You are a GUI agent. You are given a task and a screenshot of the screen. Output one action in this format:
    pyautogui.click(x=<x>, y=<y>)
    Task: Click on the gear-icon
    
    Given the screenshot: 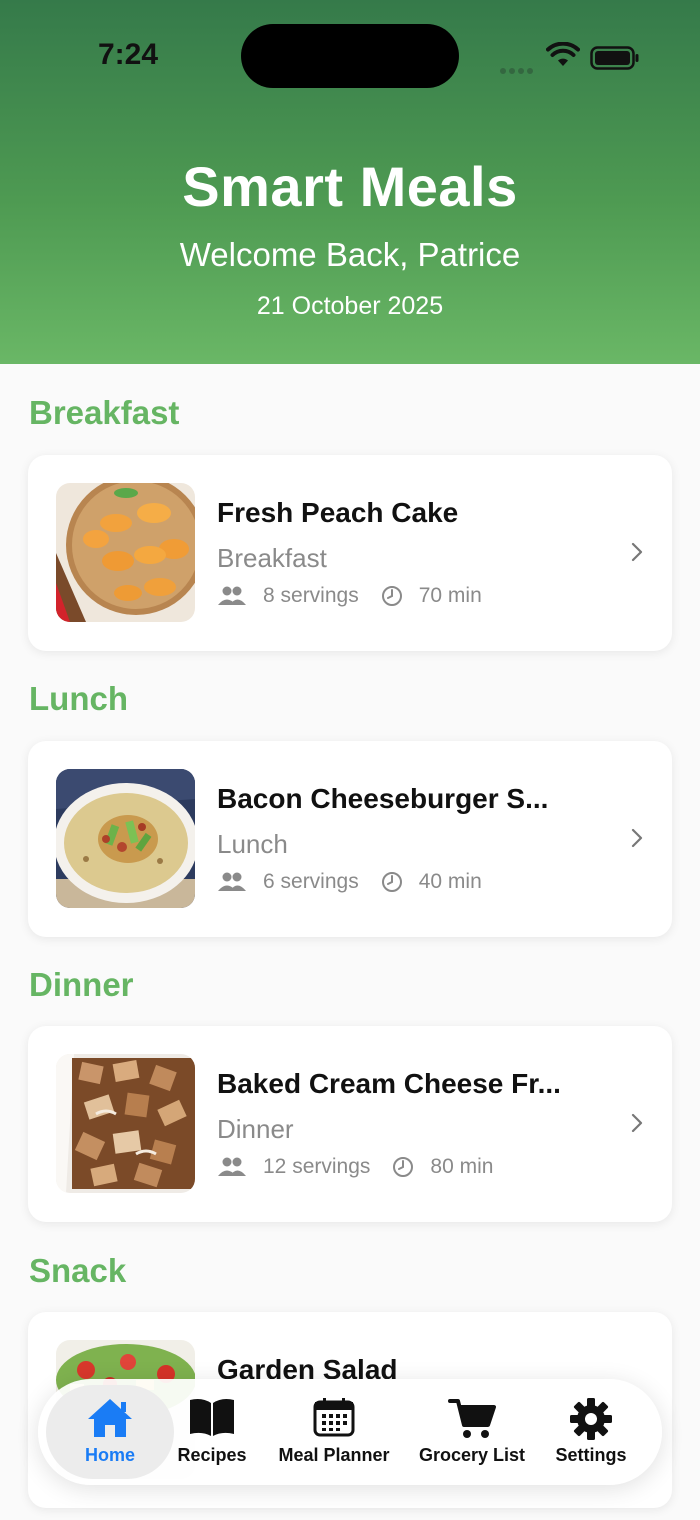 What is the action you would take?
    pyautogui.click(x=591, y=1419)
    